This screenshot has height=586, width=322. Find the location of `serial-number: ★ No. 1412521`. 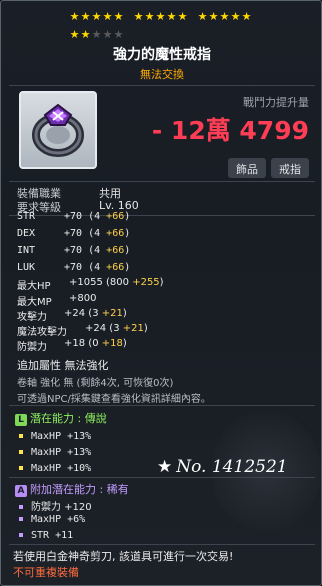

serial-number: ★ No. 1412521 is located at coordinates (222, 467).